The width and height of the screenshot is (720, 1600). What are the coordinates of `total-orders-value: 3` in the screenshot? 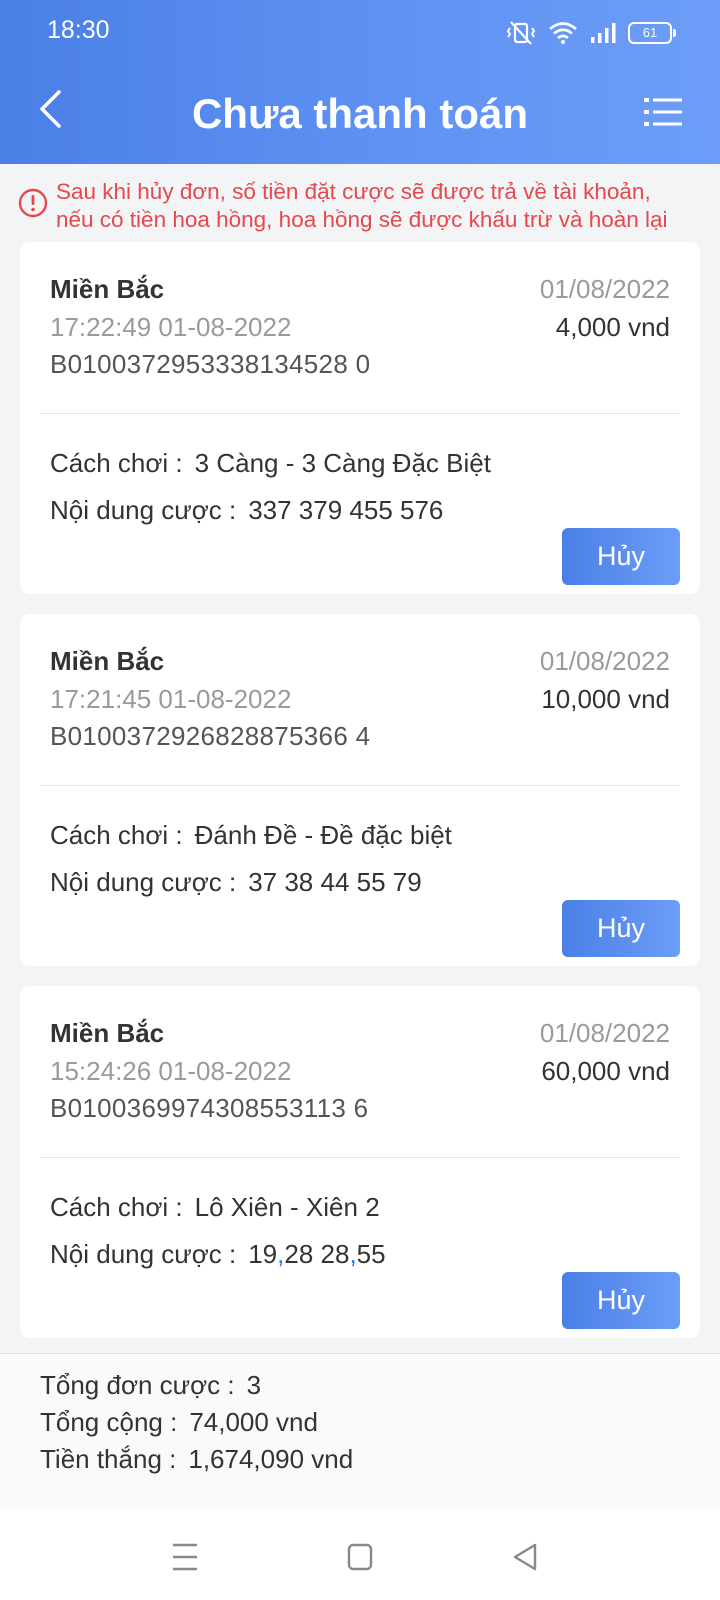 It's located at (254, 1385).